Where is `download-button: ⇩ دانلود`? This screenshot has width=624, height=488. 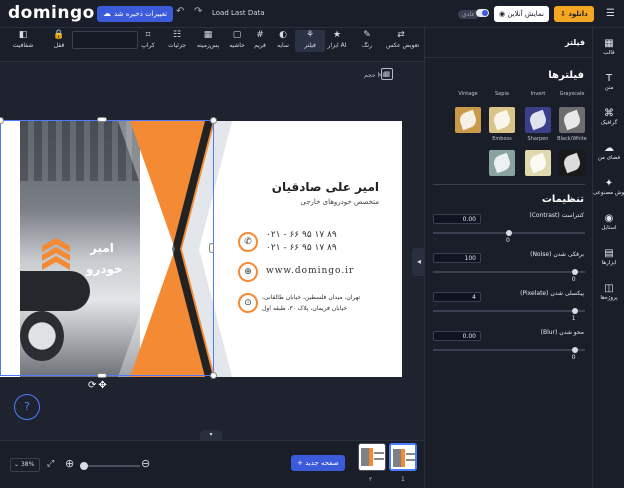 download-button: ⇩ دانلود is located at coordinates (574, 14).